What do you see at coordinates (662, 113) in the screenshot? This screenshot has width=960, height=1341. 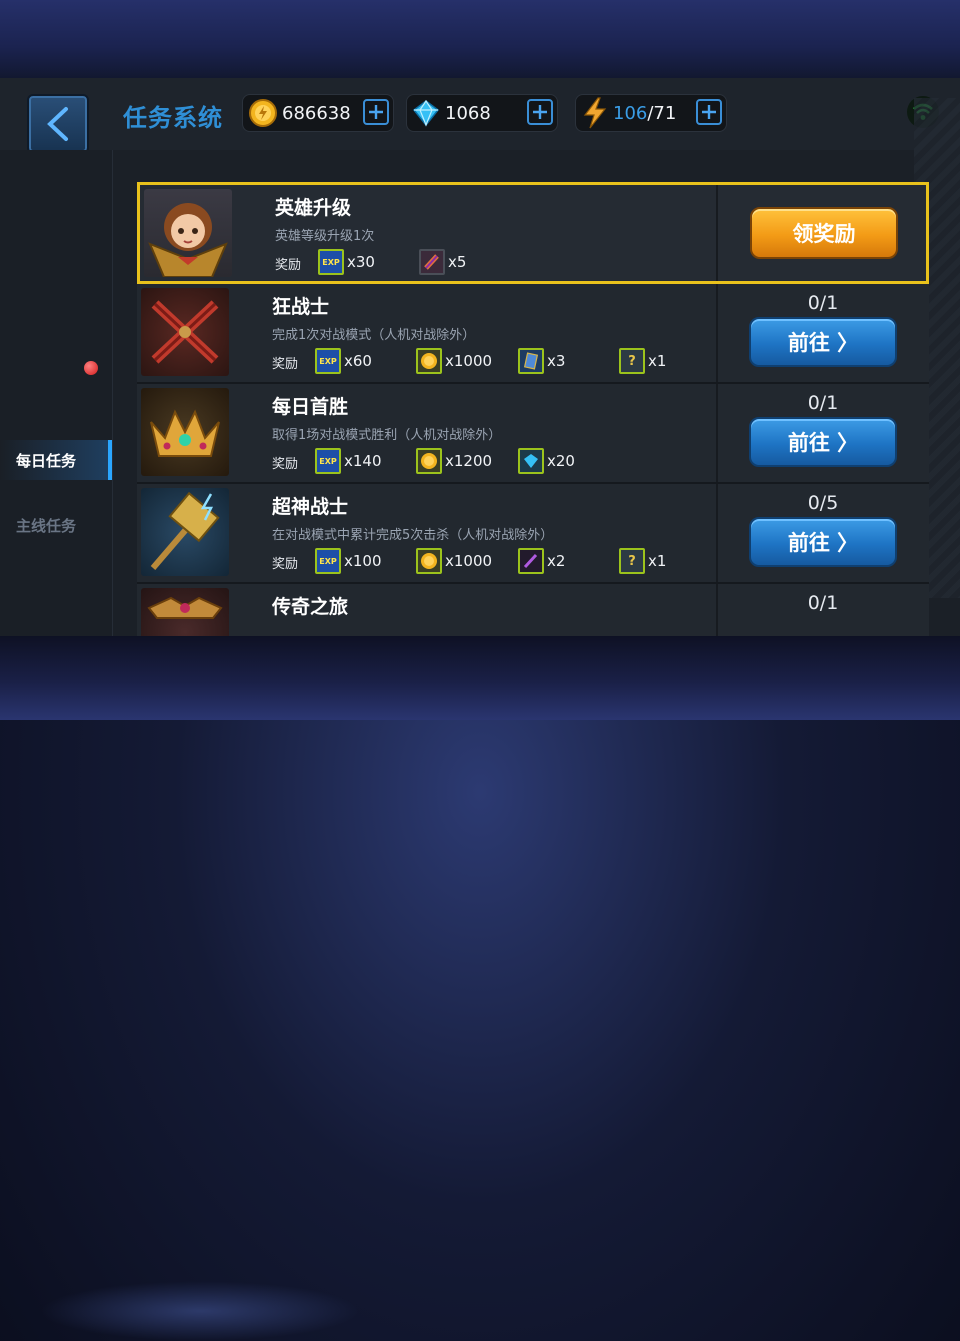 I see `energy-max-value: /71` at bounding box center [662, 113].